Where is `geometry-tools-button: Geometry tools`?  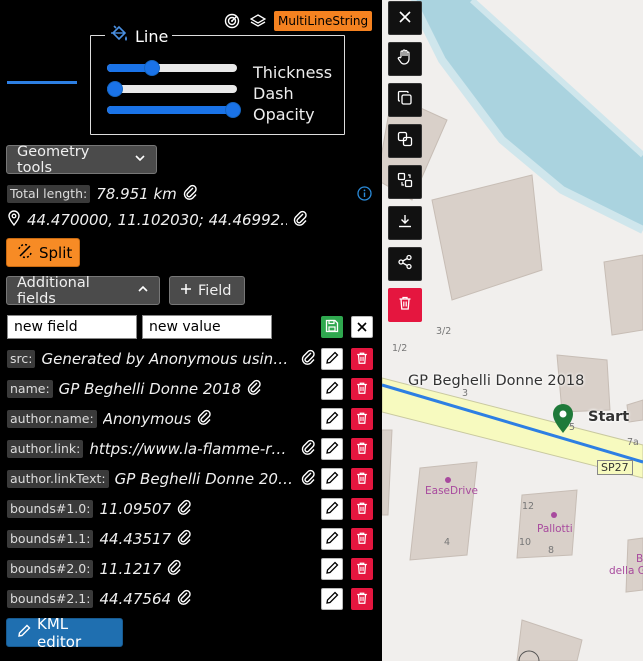
geometry-tools-button: Geometry tools is located at coordinates (81, 160).